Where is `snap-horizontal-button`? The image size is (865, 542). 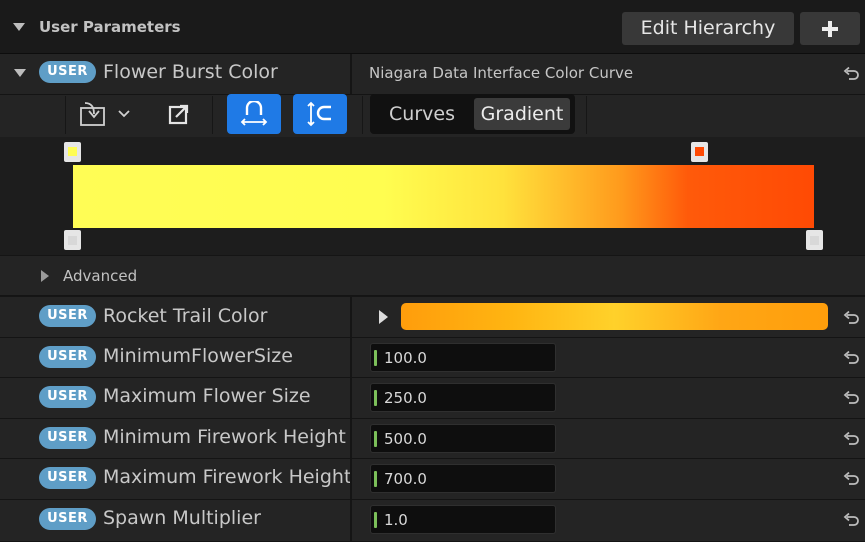 snap-horizontal-button is located at coordinates (254, 114).